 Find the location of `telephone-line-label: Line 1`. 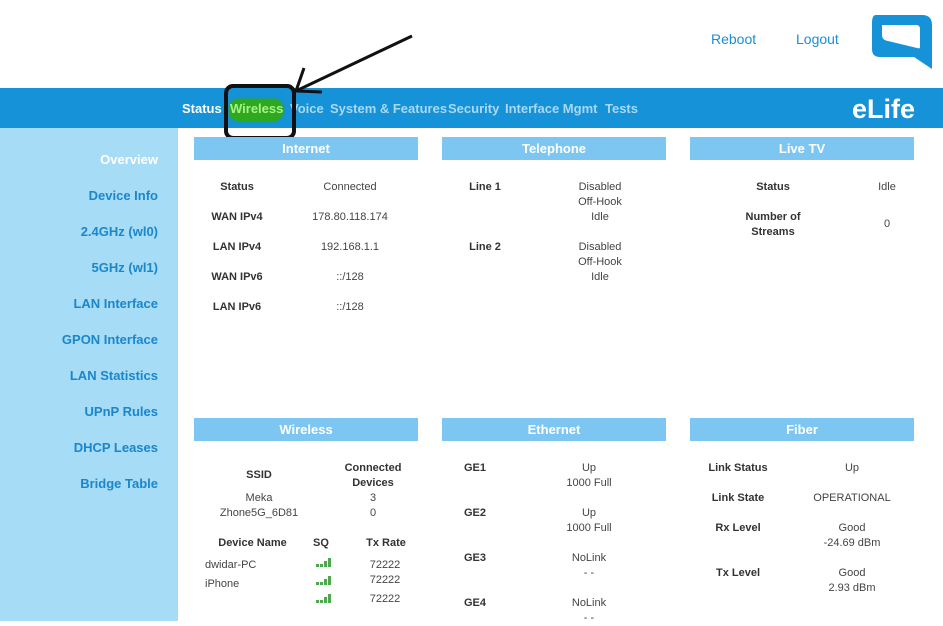

telephone-line-label: Line 1 is located at coordinates (485, 187).